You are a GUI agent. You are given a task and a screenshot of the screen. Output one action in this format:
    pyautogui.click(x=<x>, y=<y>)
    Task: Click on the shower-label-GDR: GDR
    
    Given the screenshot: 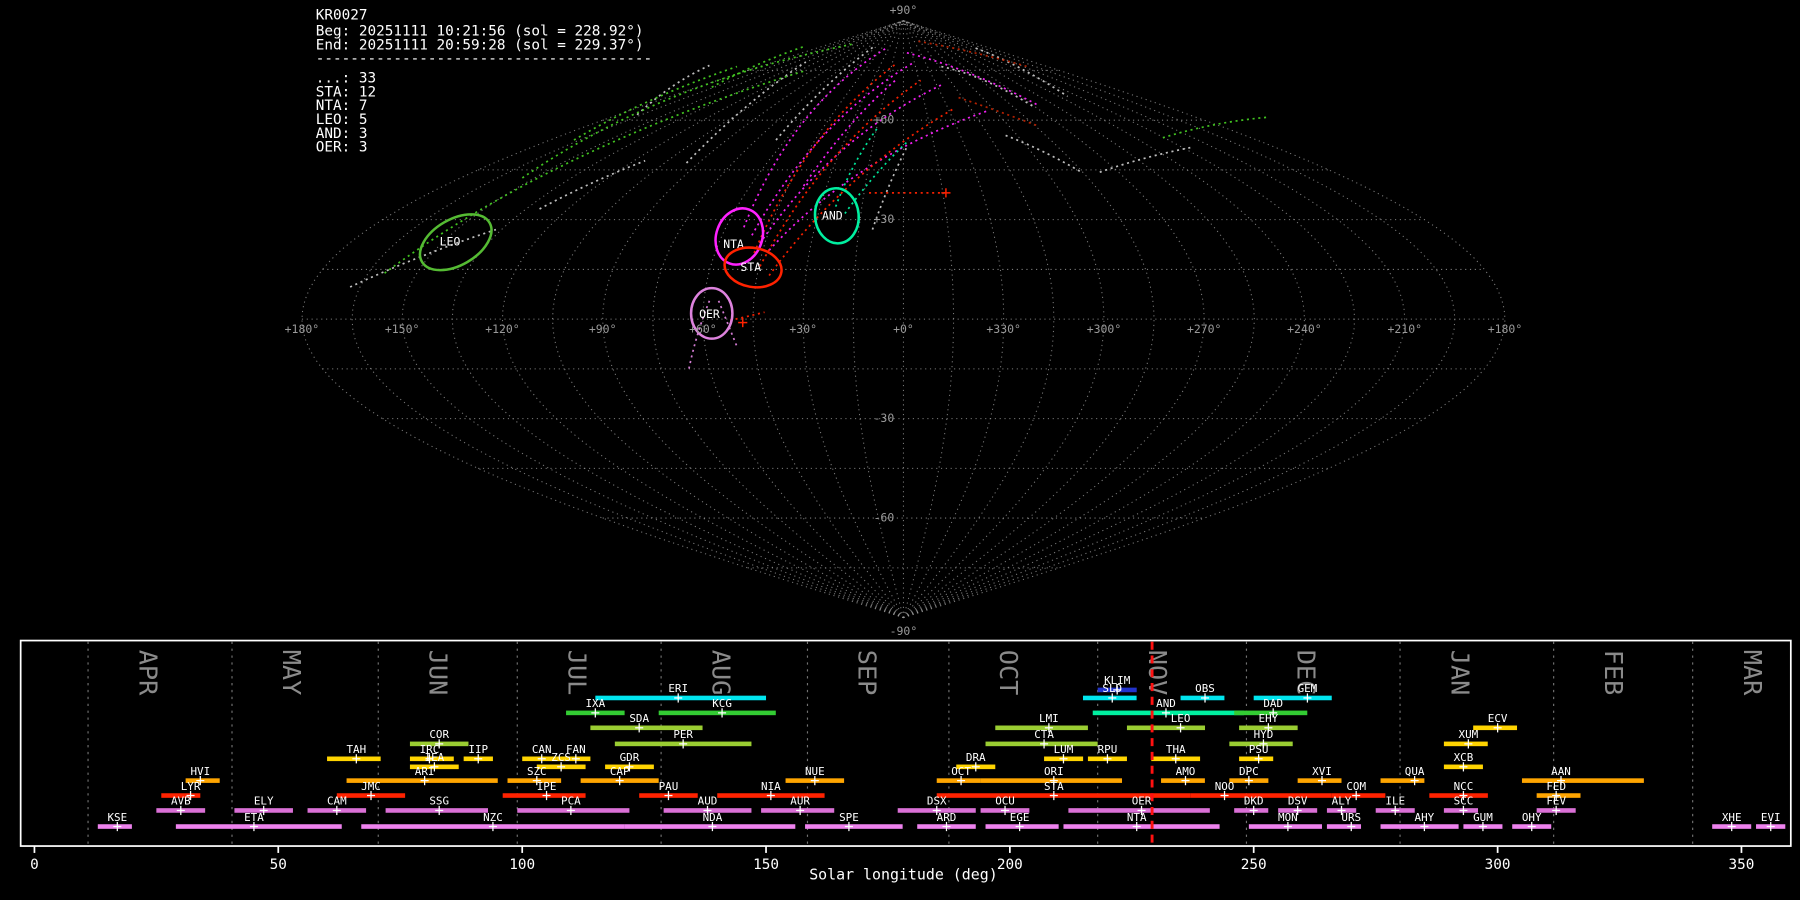 What is the action you would take?
    pyautogui.click(x=630, y=757)
    